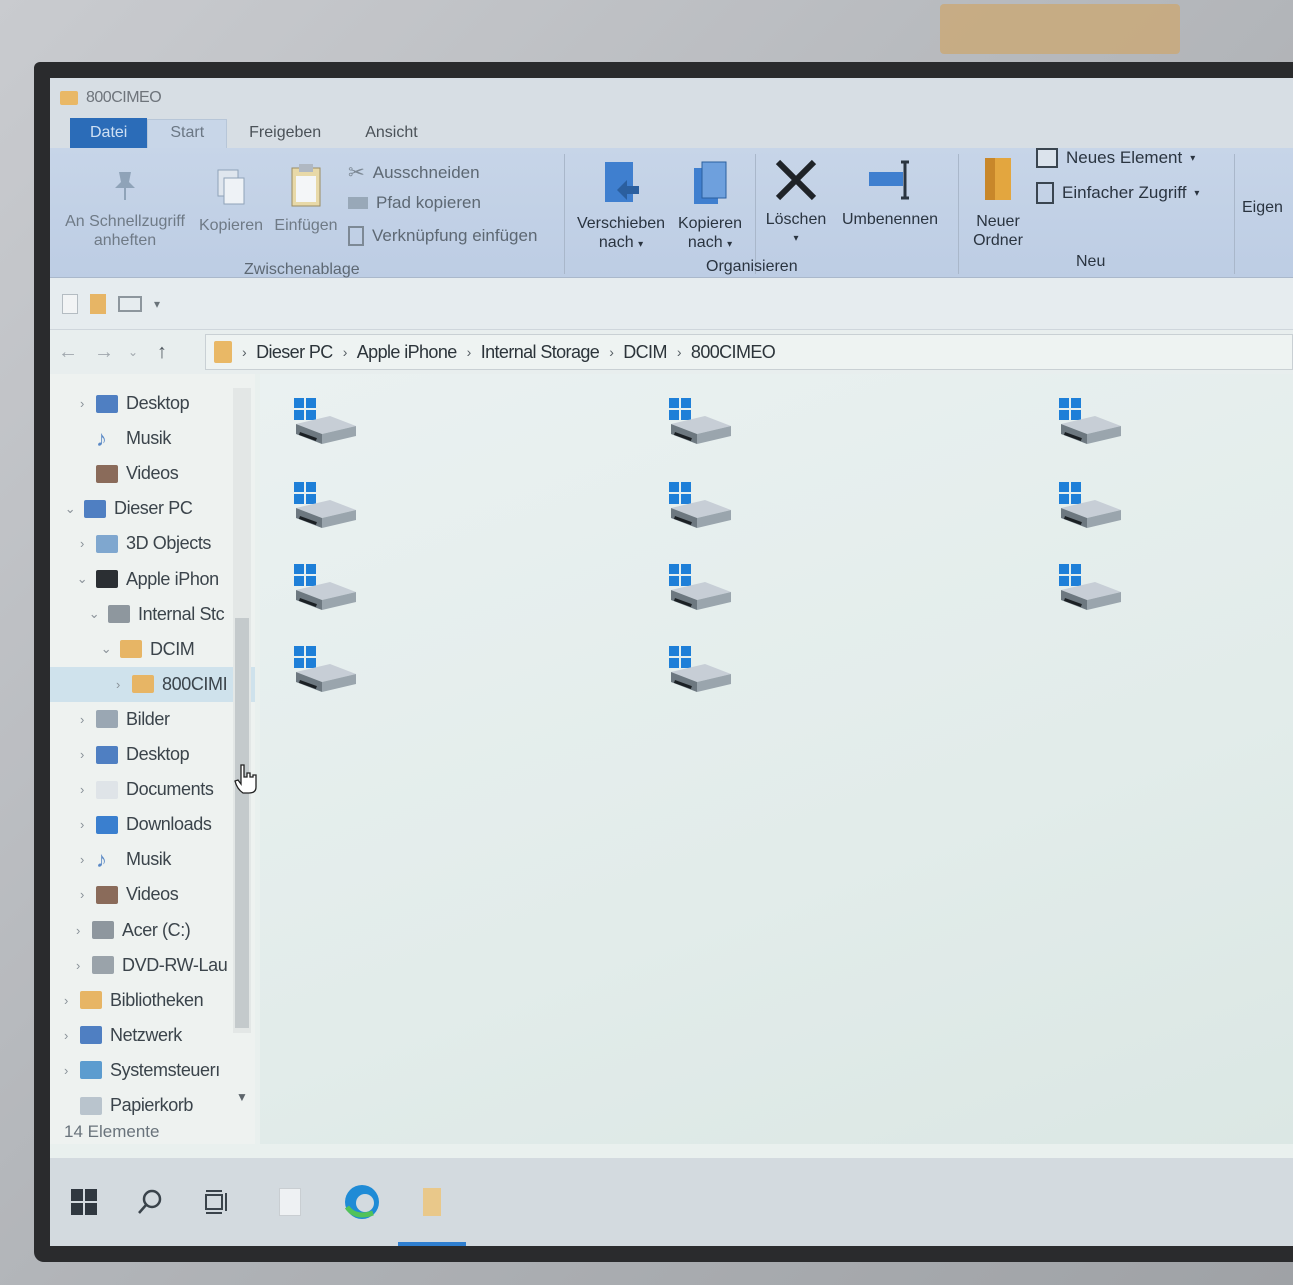  Describe the element at coordinates (1267, 207) in the screenshot. I see `properties-button: Eigen` at that location.